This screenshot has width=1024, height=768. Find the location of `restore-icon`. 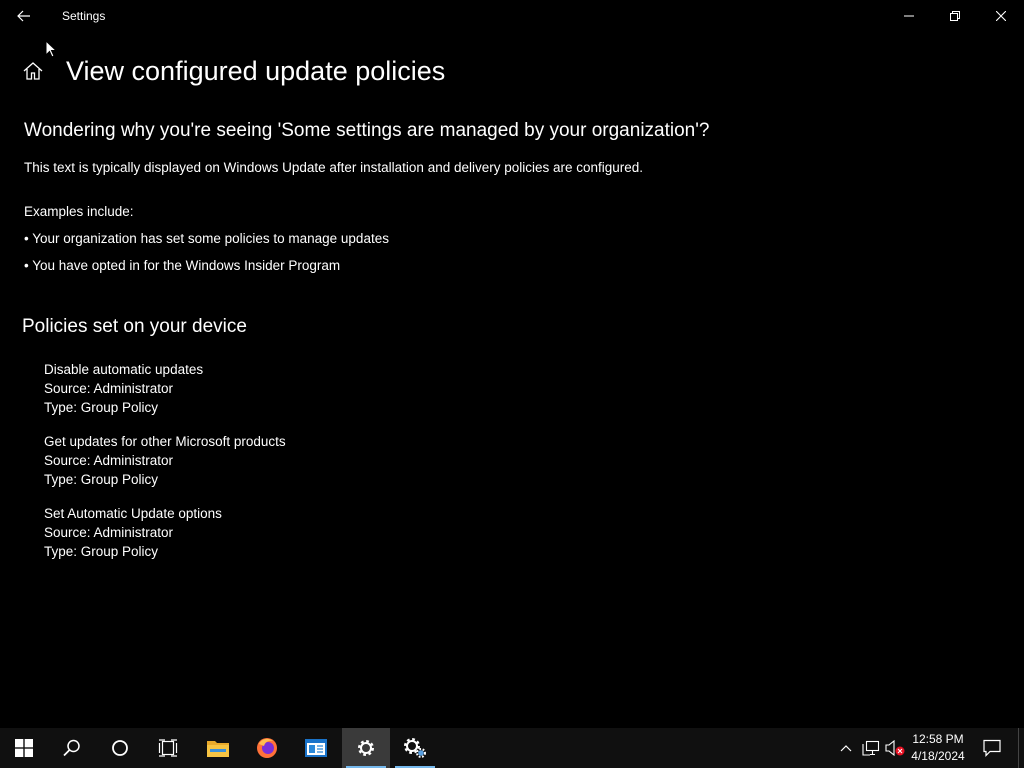

restore-icon is located at coordinates (955, 16).